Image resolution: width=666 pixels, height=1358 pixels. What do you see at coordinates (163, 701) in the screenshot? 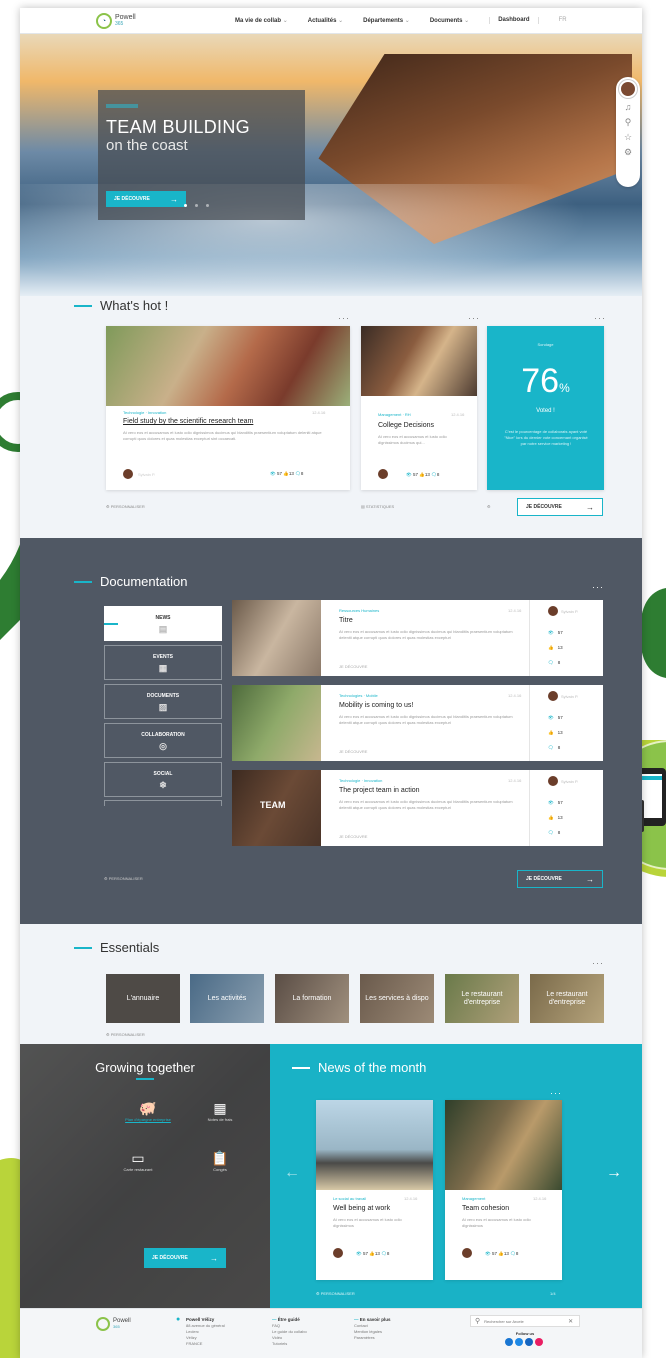
I see `tab-documents: DOCUMENTS ▨` at bounding box center [163, 701].